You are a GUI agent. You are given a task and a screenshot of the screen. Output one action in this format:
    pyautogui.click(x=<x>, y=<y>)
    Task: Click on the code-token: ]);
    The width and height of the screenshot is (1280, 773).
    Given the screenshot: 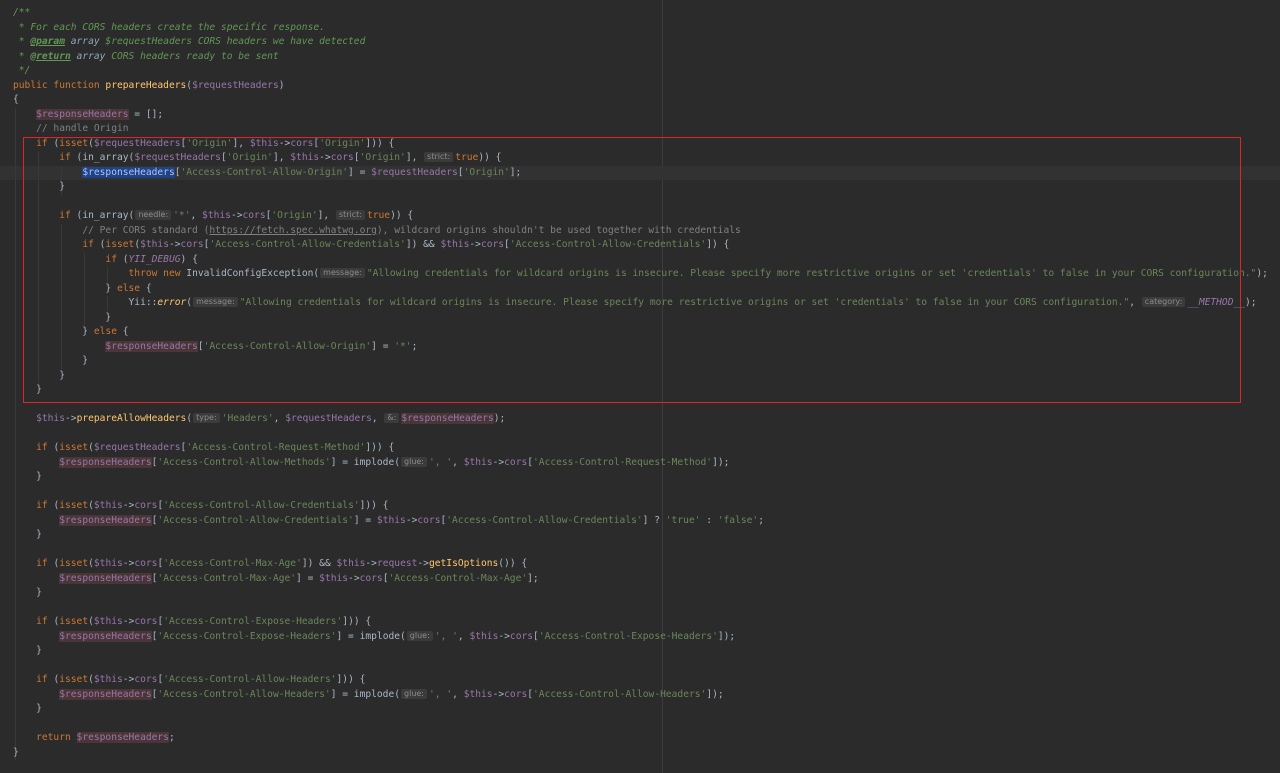 What is the action you would take?
    pyautogui.click(x=721, y=462)
    